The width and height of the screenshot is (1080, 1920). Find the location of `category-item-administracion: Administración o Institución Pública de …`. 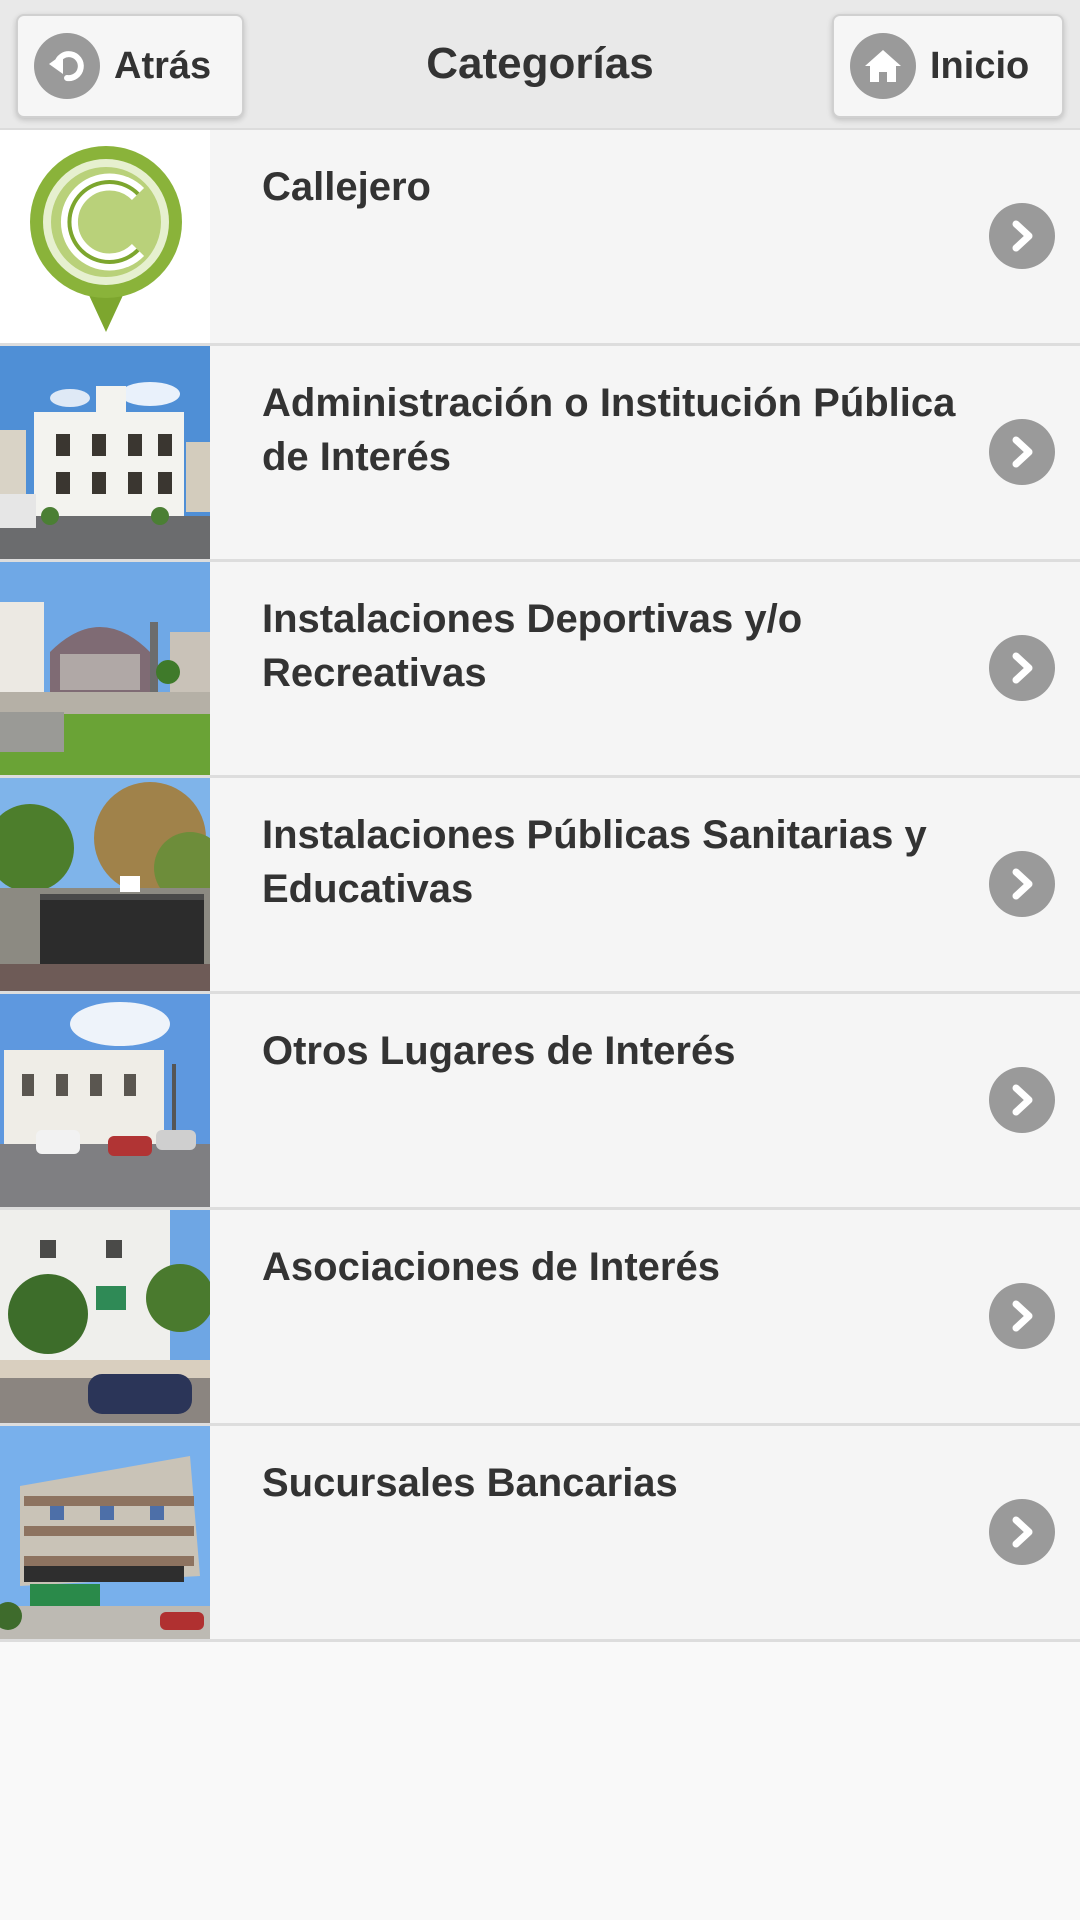

category-item-administracion: Administración o Institución Pública de … is located at coordinates (540, 454).